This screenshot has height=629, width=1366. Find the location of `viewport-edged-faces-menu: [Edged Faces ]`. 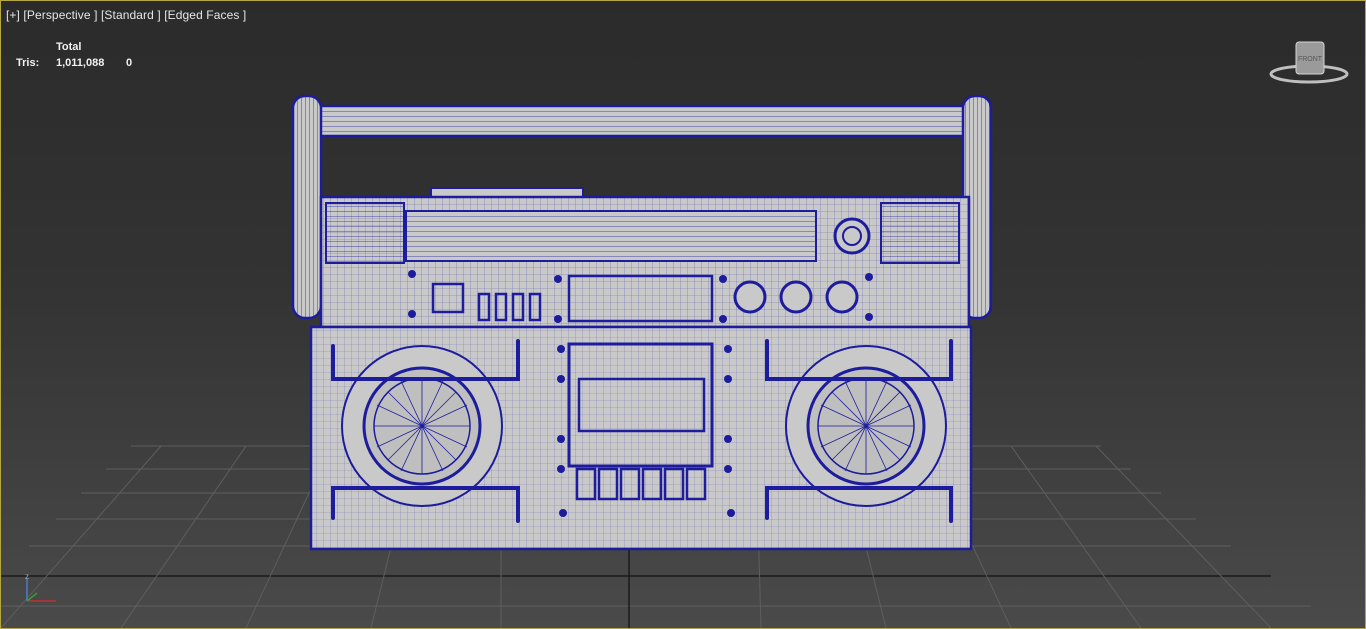

viewport-edged-faces-menu: [Edged Faces ] is located at coordinates (205, 15).